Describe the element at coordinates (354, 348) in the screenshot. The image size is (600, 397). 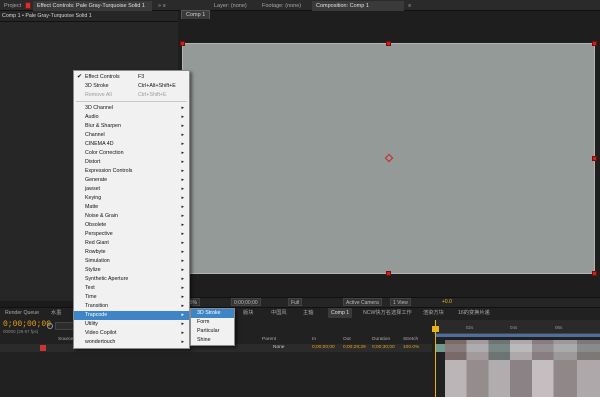
I see `layer-out: 0;00;29;29` at that location.